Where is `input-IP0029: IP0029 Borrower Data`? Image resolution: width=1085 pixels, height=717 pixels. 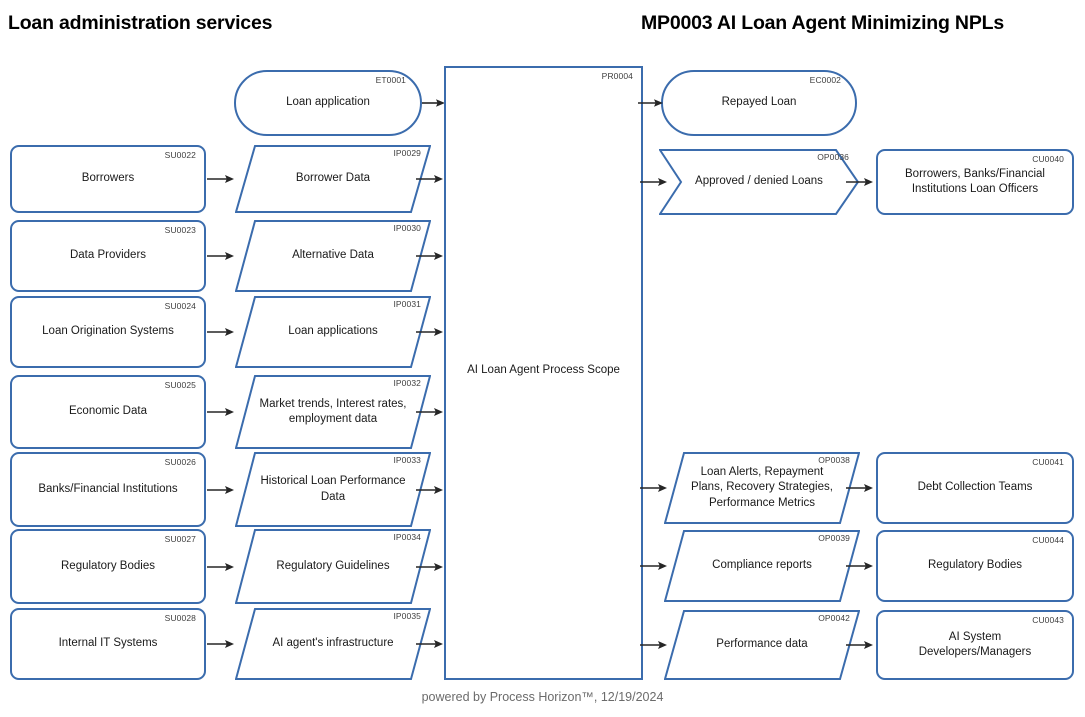 input-IP0029: IP0029 Borrower Data is located at coordinates (333, 179).